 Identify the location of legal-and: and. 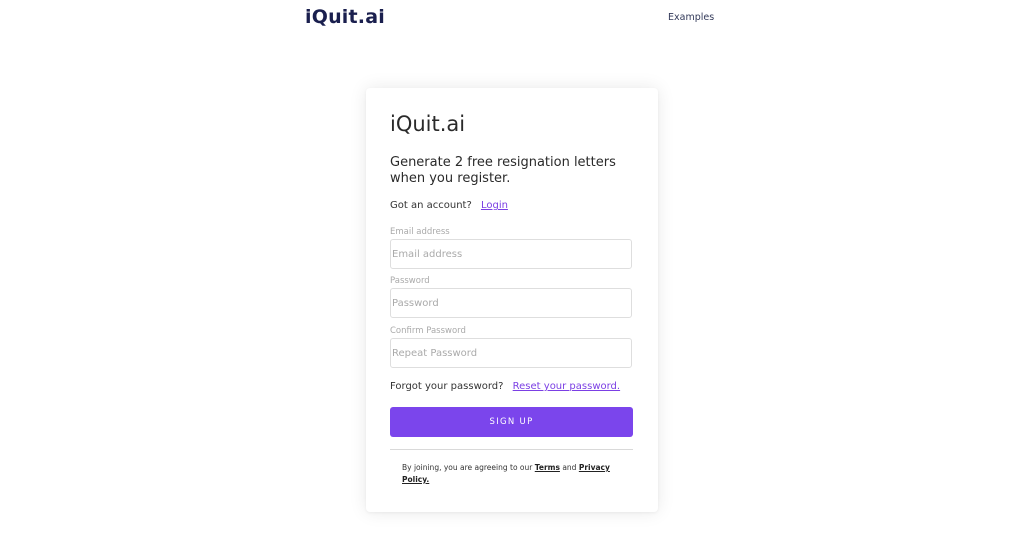
(569, 467).